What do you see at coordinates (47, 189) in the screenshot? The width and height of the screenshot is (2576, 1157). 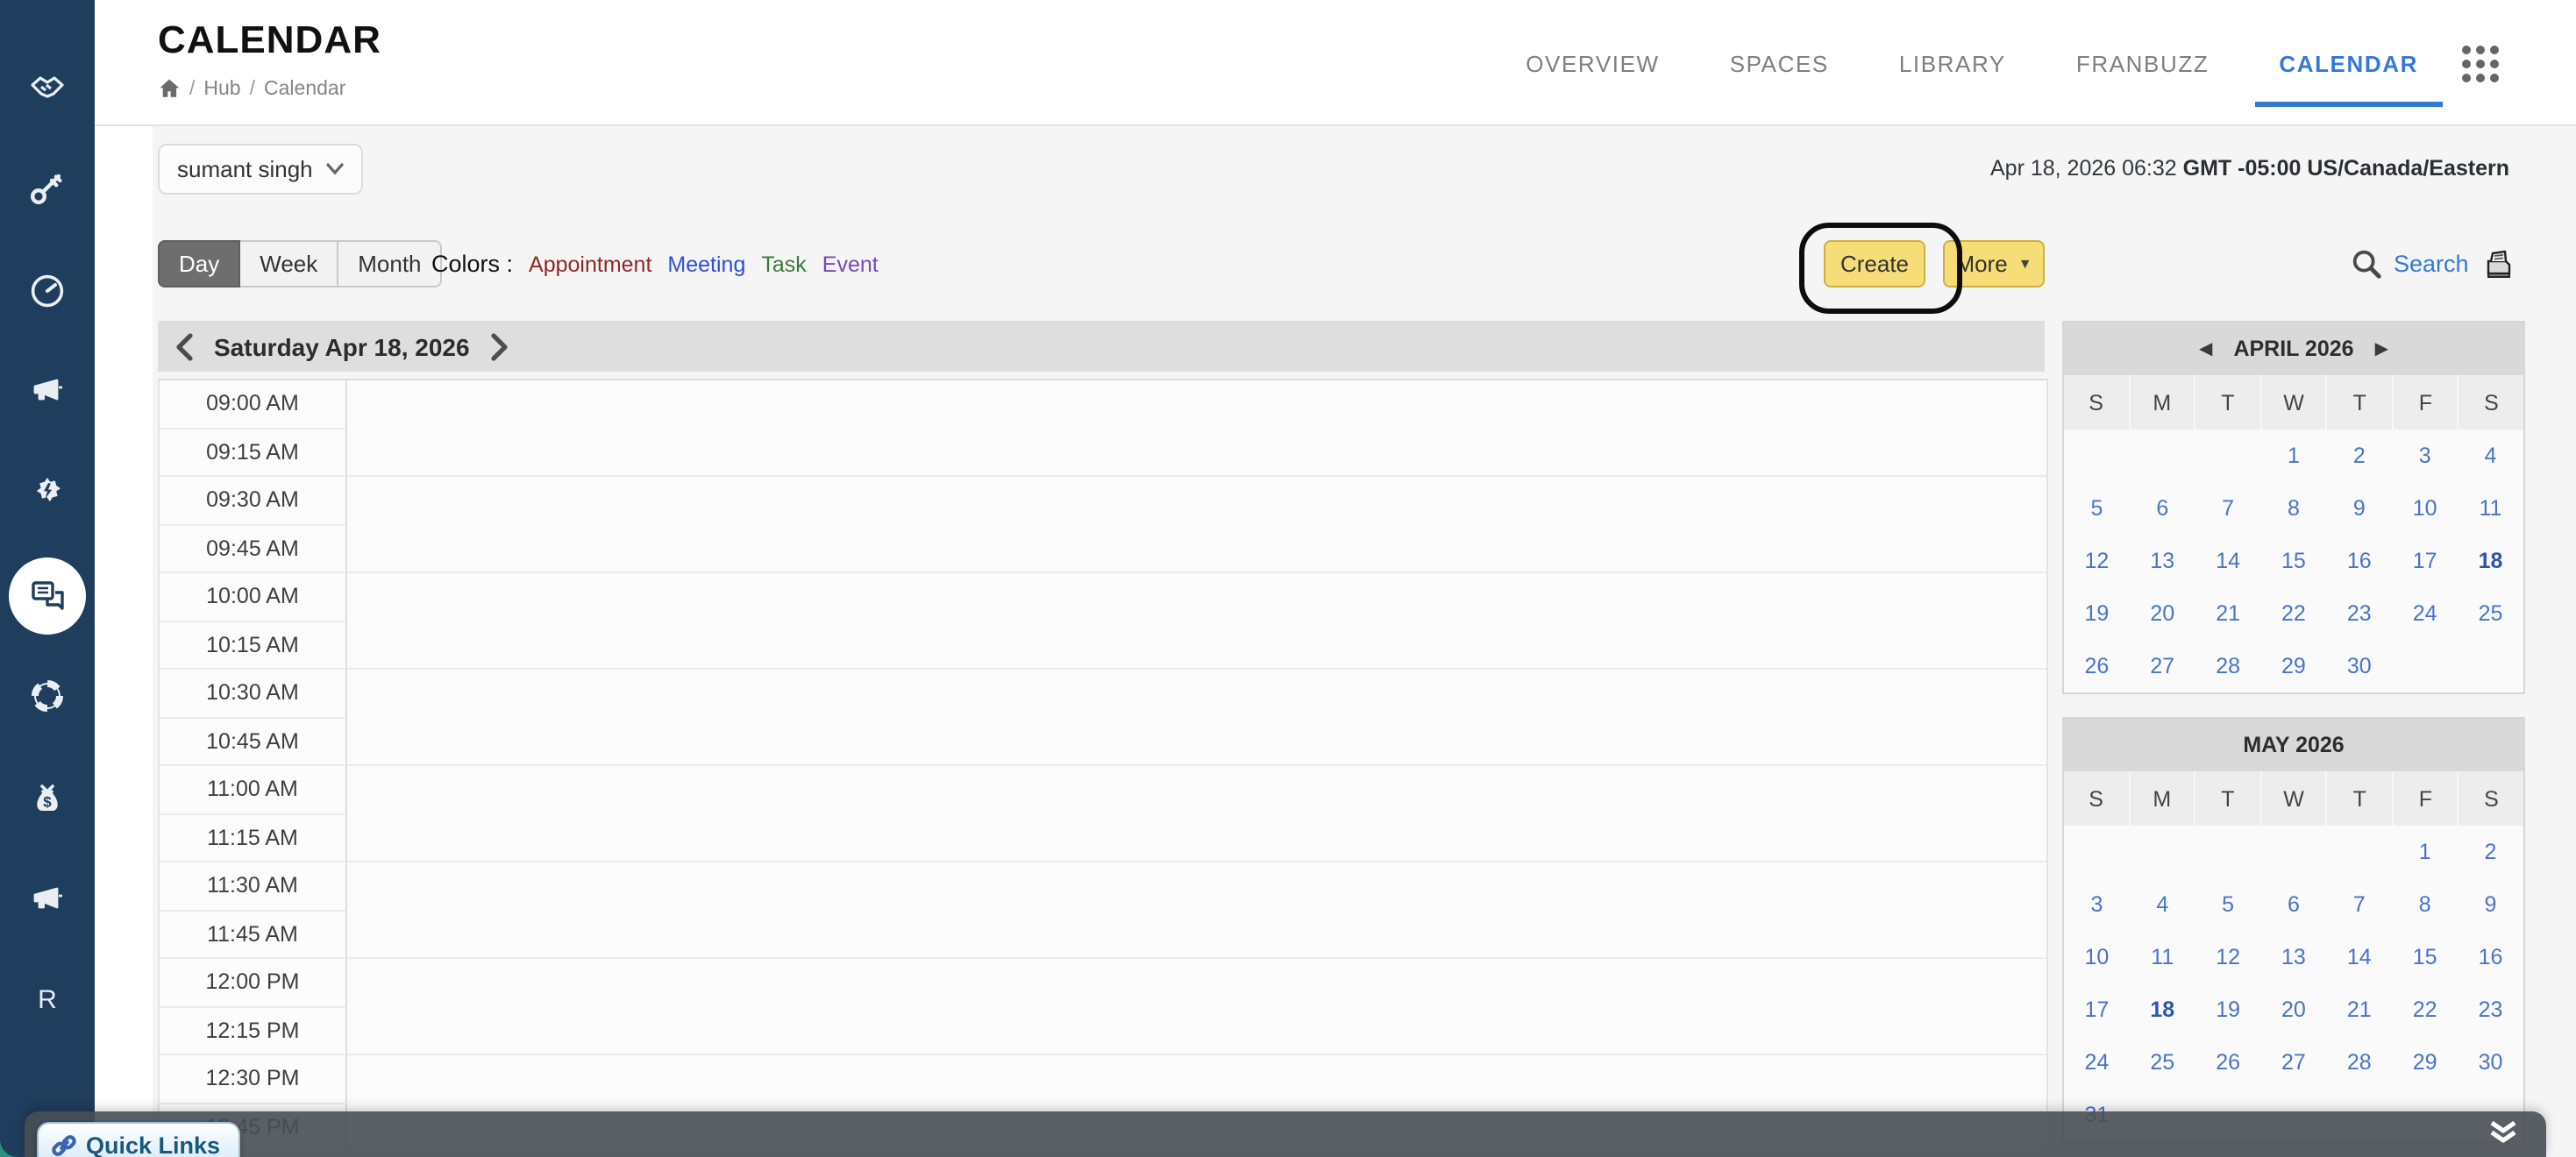 I see `key-icon` at bounding box center [47, 189].